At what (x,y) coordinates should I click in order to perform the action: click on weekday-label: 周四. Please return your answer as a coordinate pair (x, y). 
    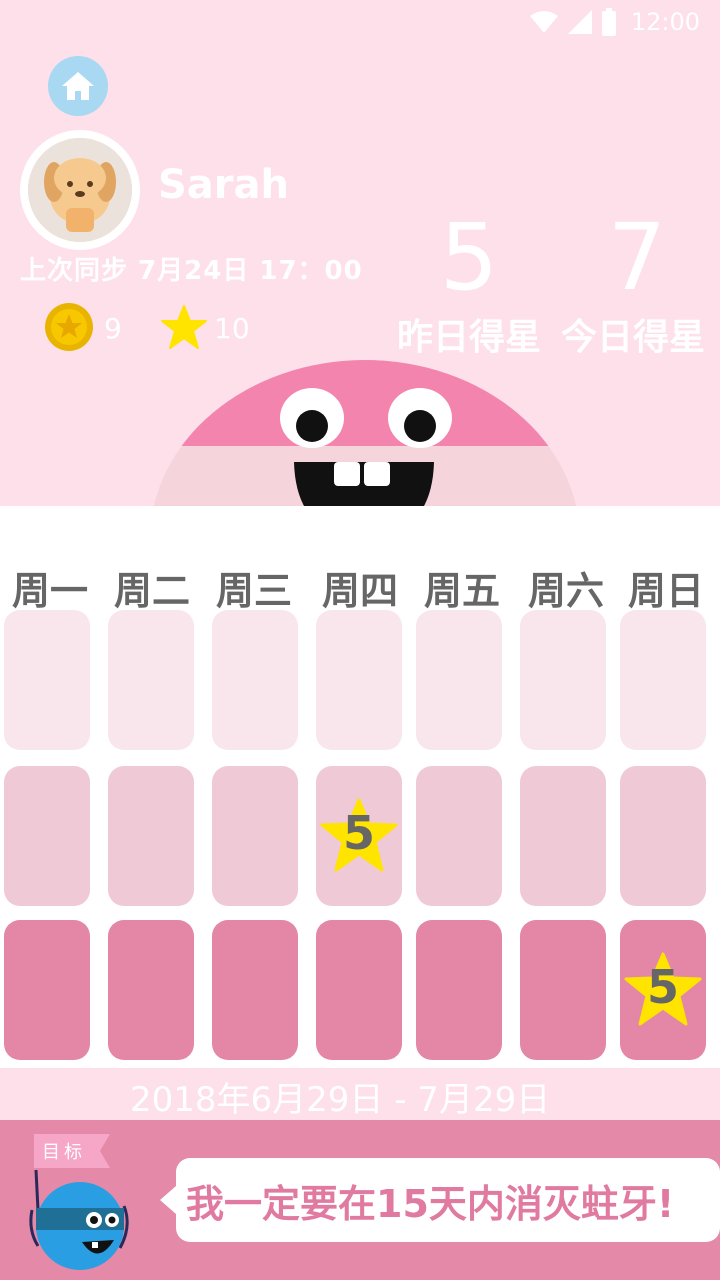
    Looking at the image, I should click on (359, 591).